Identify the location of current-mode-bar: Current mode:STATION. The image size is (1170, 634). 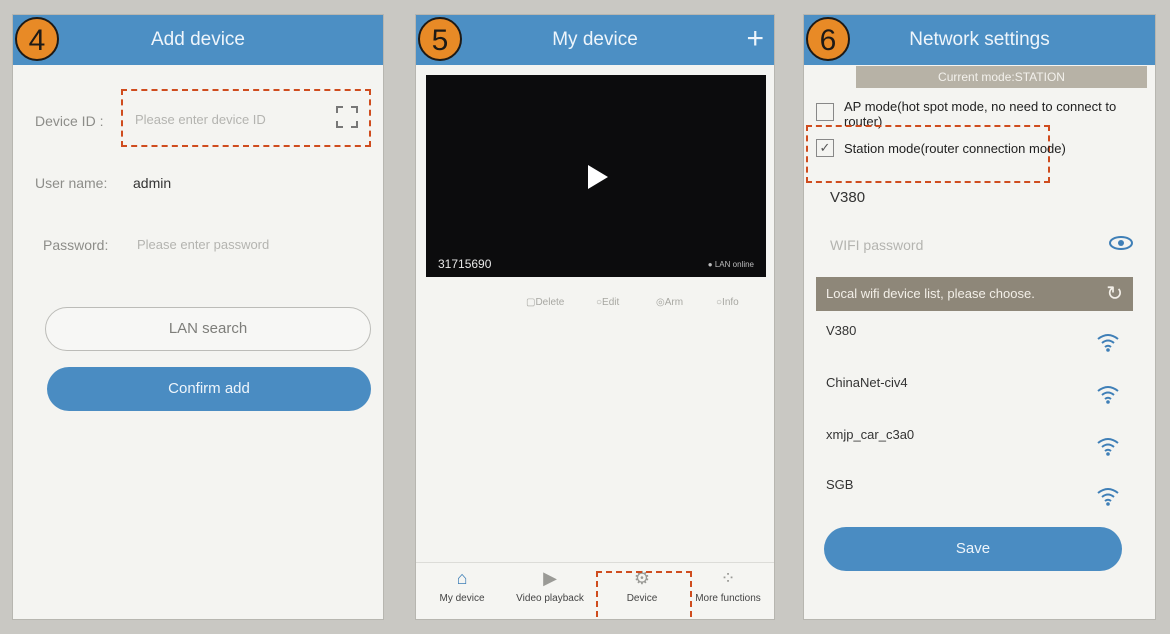
(1001, 77).